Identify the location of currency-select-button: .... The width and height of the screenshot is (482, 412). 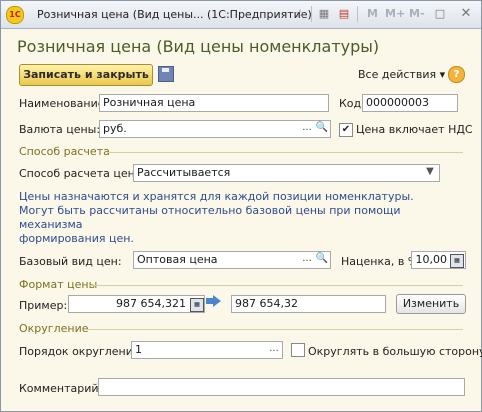
(307, 129).